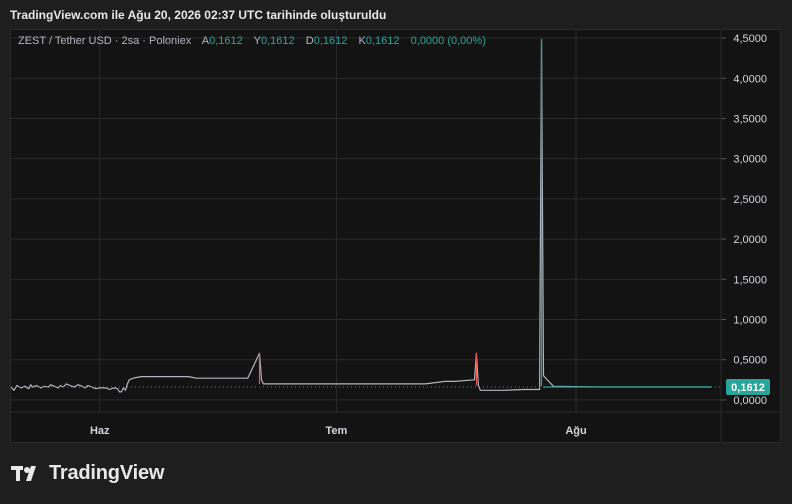  What do you see at coordinates (226, 41) in the screenshot?
I see `open-value: 0,1612` at bounding box center [226, 41].